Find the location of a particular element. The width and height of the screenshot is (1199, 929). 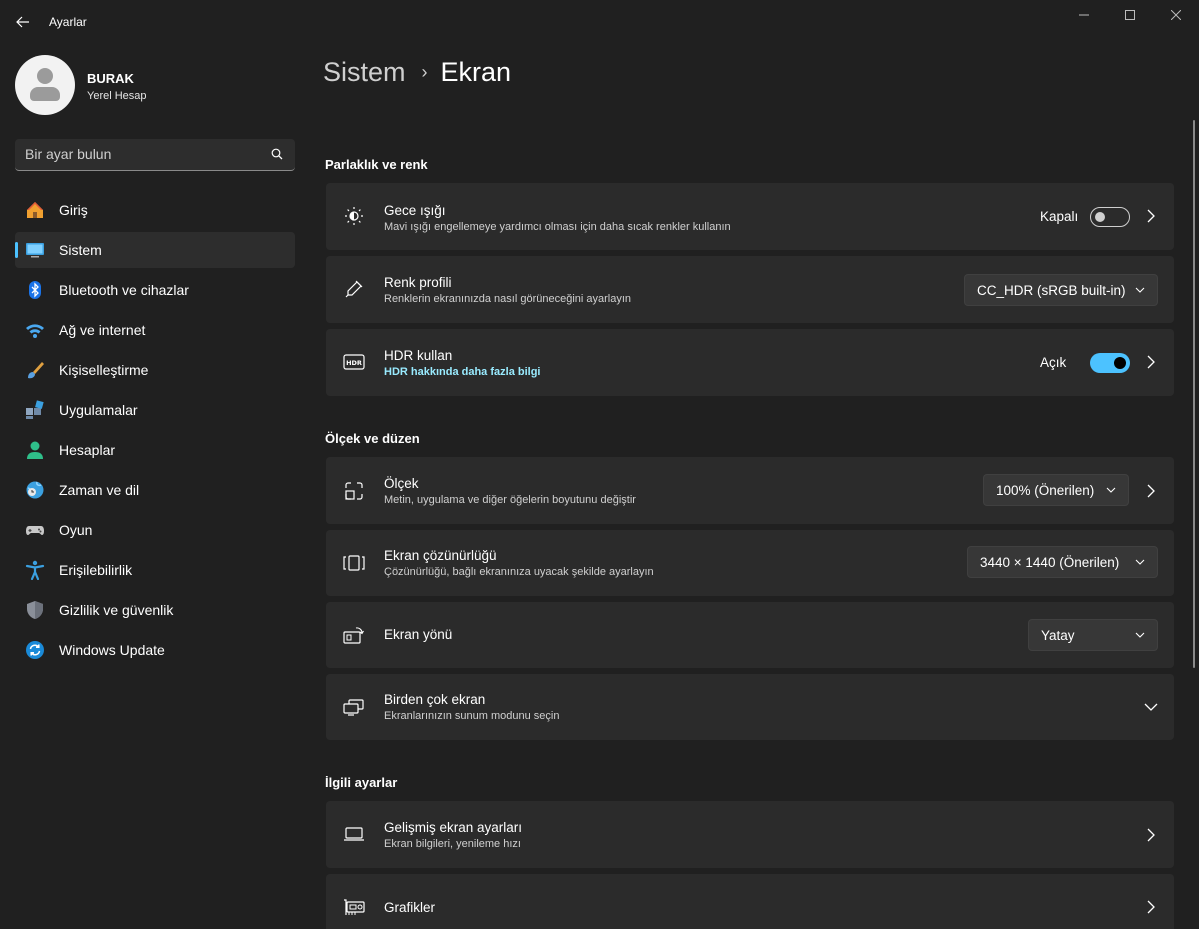

hdr-toggle is located at coordinates (1110, 363).